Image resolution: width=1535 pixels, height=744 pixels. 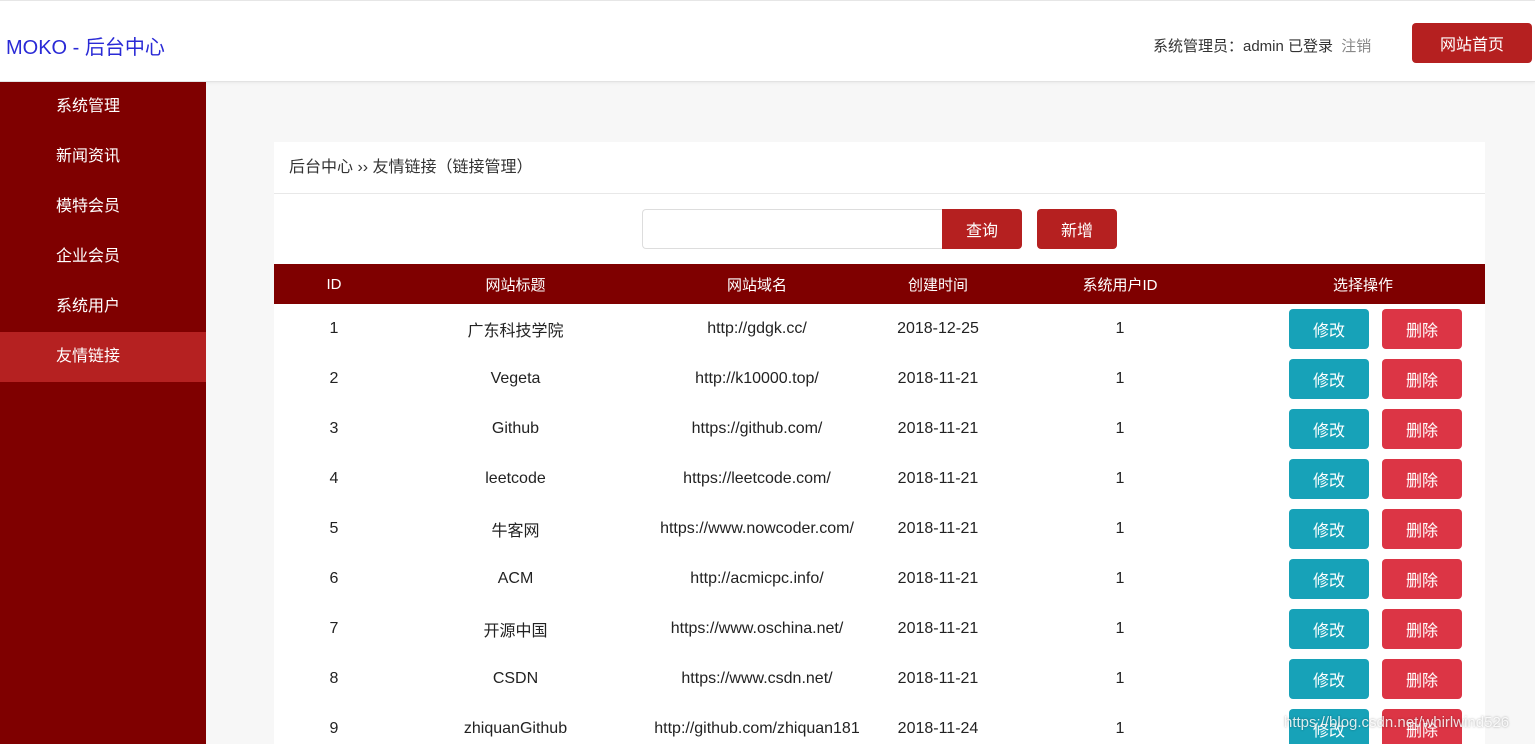 I want to click on cell-title: 广东科技学院, so click(x=515, y=331).